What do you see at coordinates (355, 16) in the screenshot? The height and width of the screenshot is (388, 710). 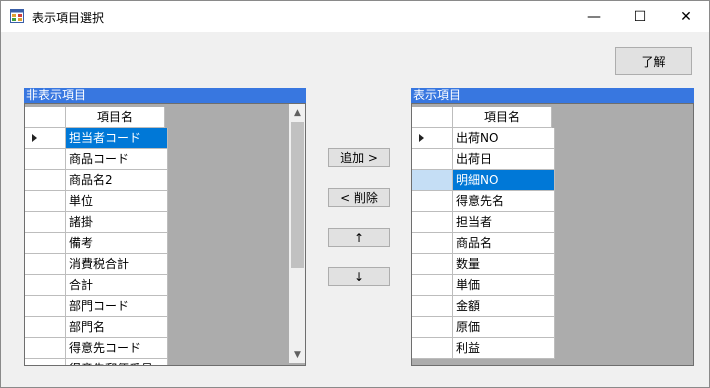 I see `title-bar: 表示項目選択 — ☐ ✕` at bounding box center [355, 16].